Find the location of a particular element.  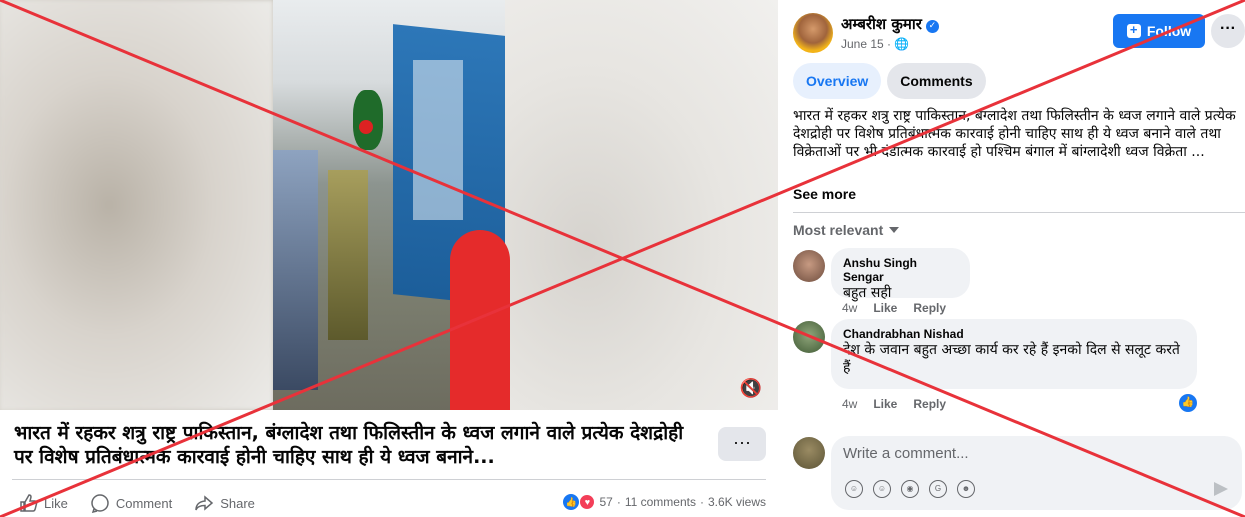

share-label: Share is located at coordinates (237, 503).